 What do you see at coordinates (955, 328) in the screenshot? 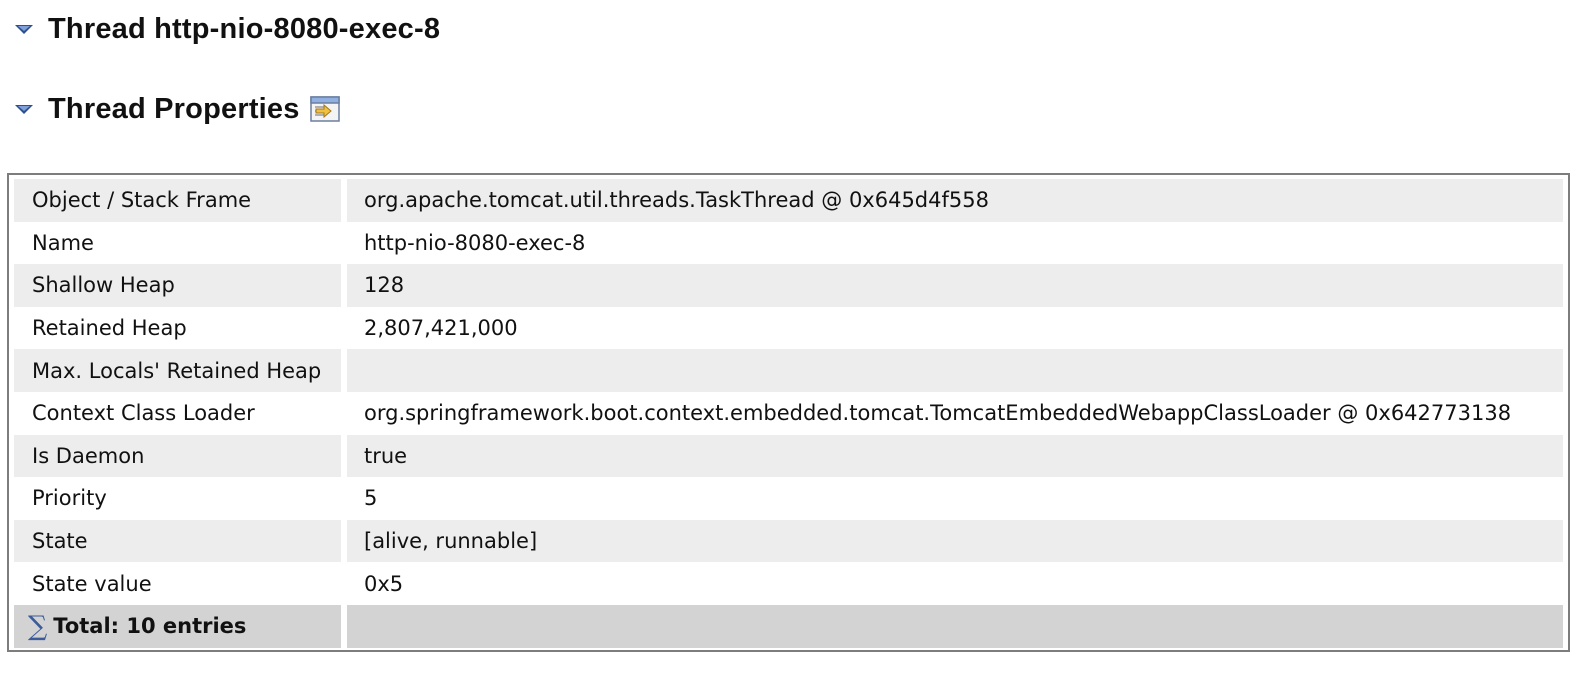
I see `property-value-cell: 2,807,421,000` at bounding box center [955, 328].